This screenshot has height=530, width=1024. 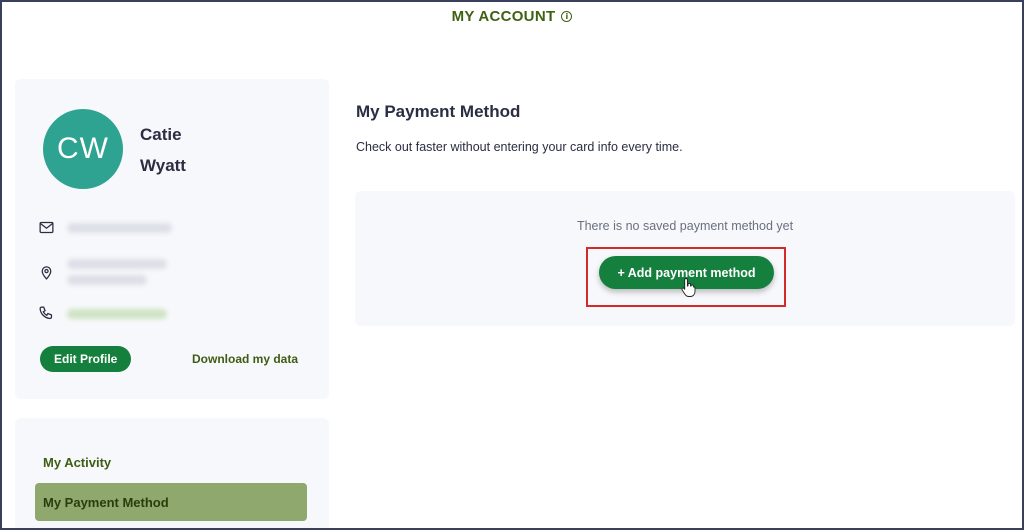 What do you see at coordinates (171, 502) in the screenshot?
I see `nav-item-my-payment-method: My Payment Method` at bounding box center [171, 502].